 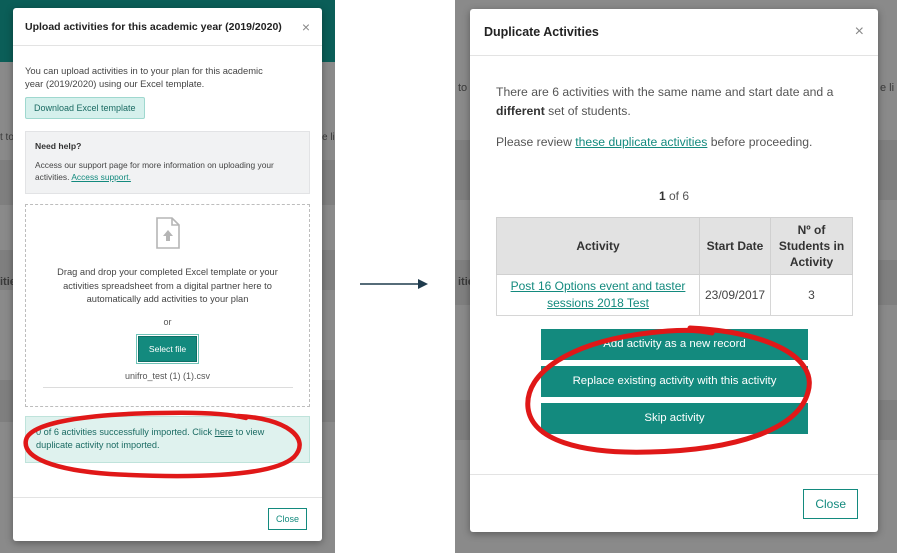 I want to click on column-header-activity: Activity, so click(x=598, y=246).